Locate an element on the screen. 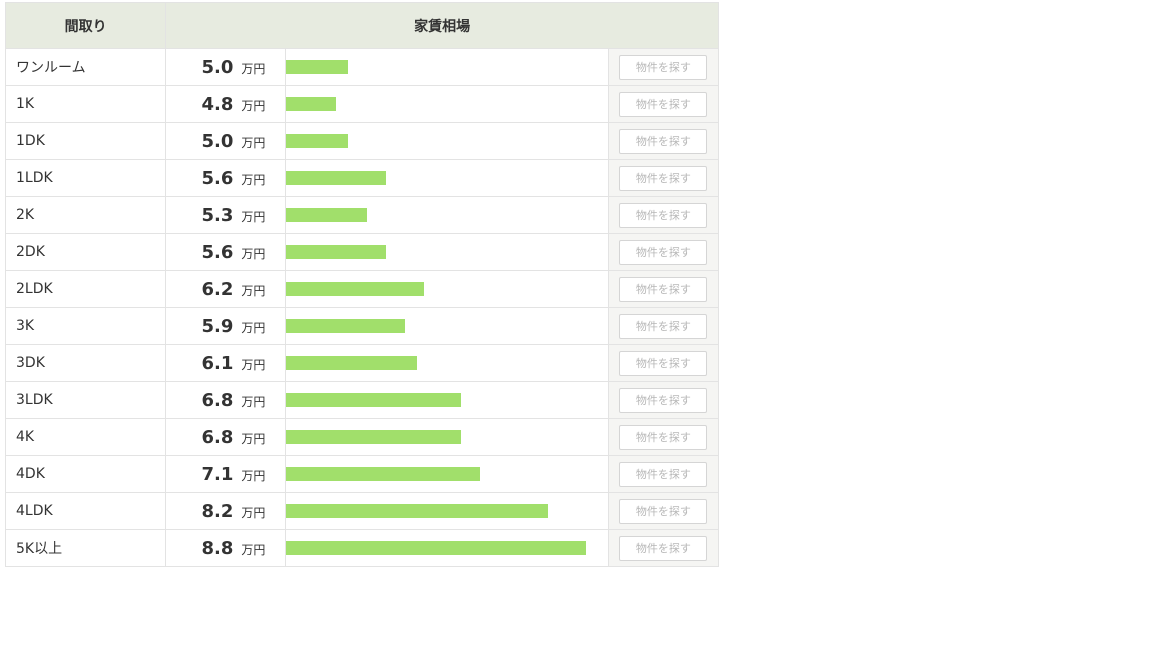  layout-name: 3K is located at coordinates (85, 326).